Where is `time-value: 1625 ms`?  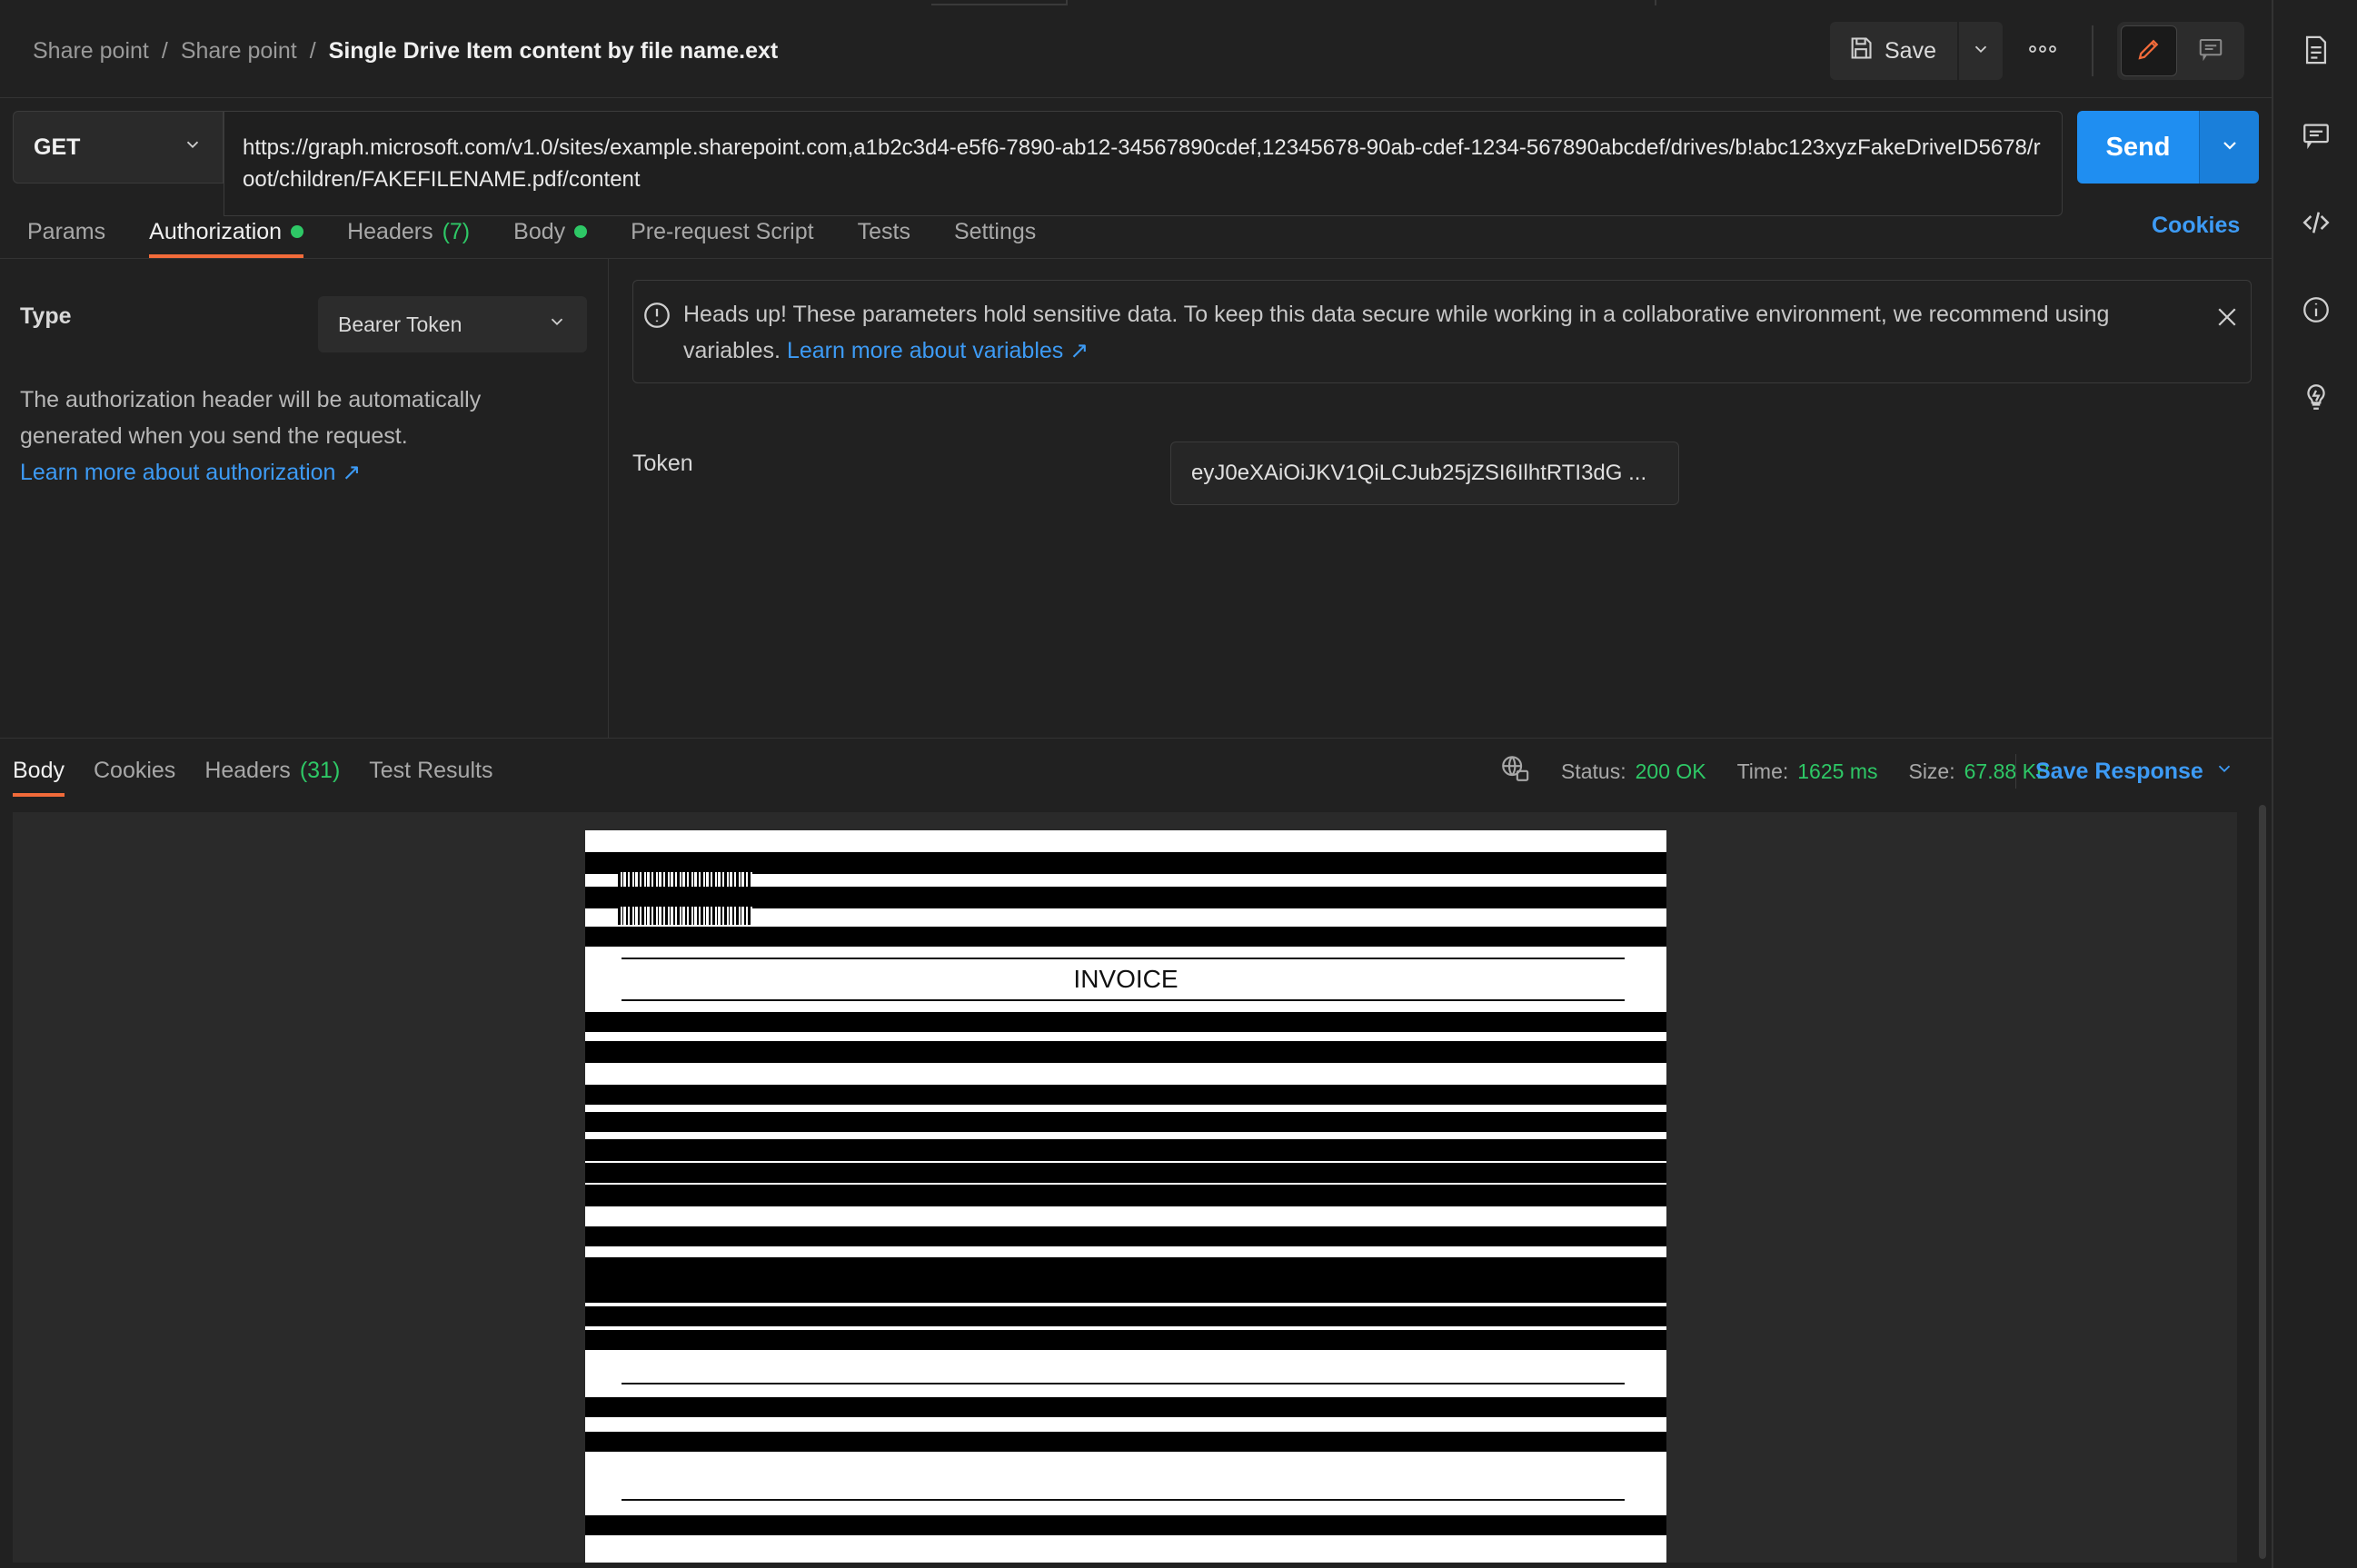 time-value: 1625 ms is located at coordinates (1837, 771).